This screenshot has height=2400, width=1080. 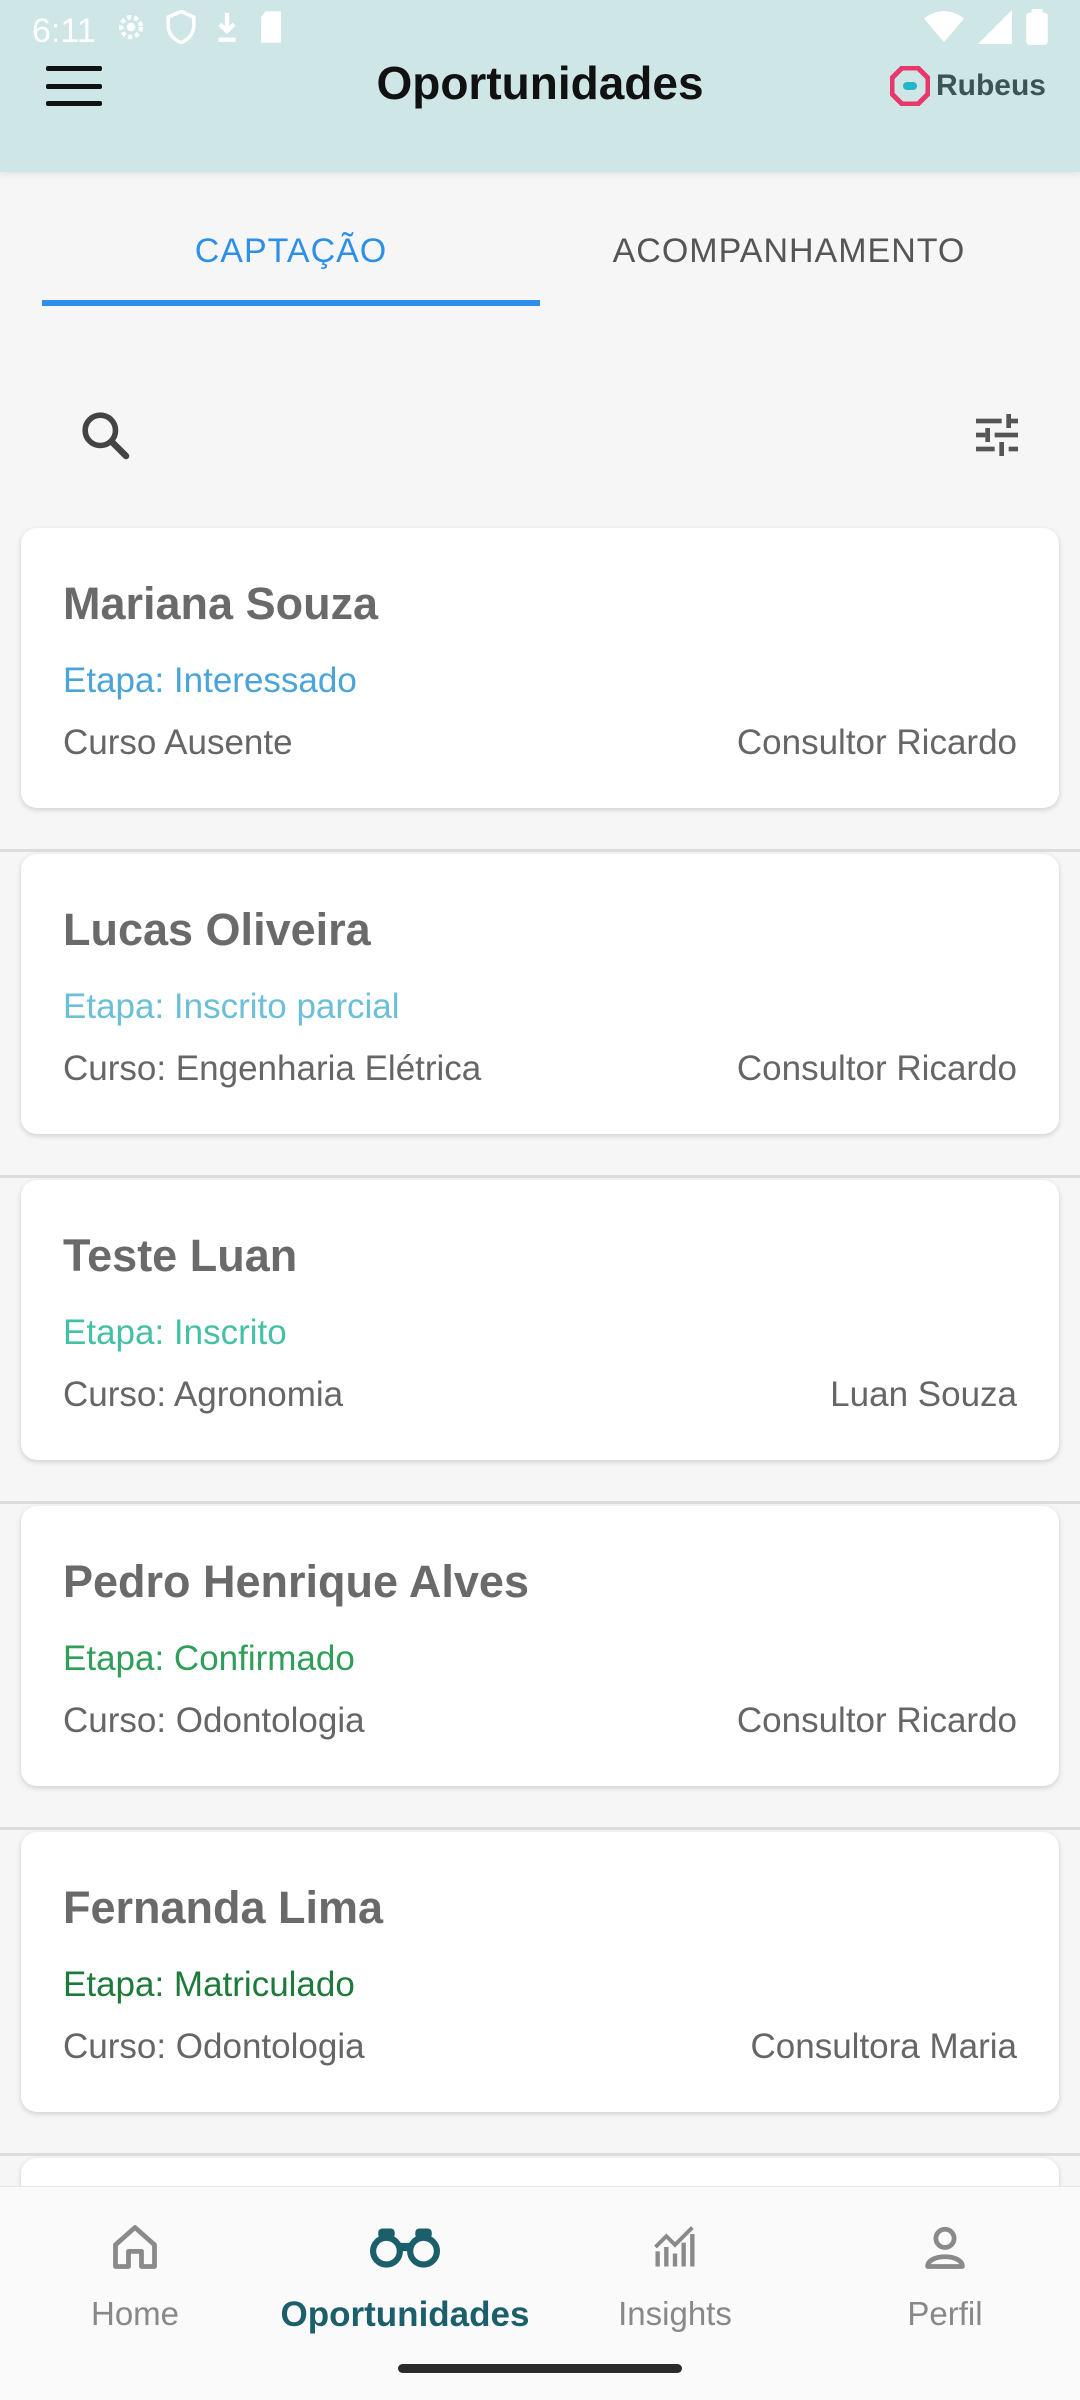 I want to click on nav-label: Home, so click(x=135, y=2313).